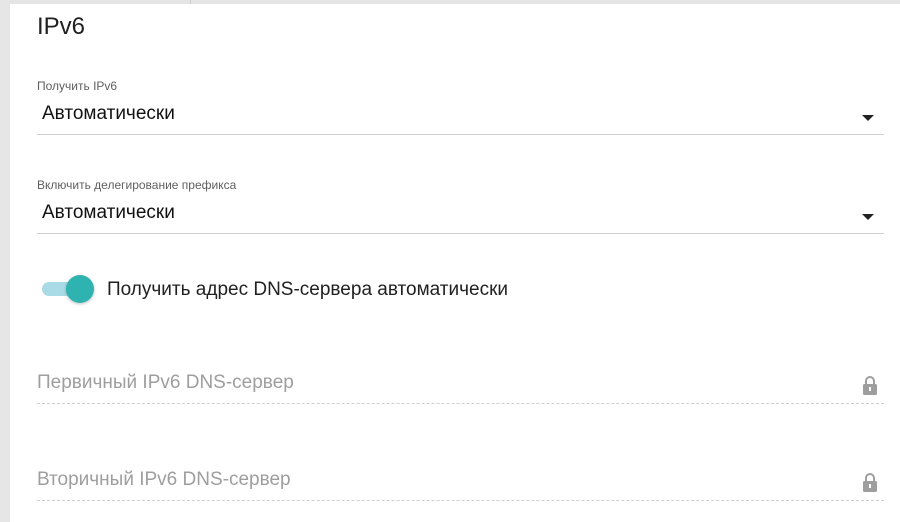 The height and width of the screenshot is (522, 900). What do you see at coordinates (460, 383) in the screenshot?
I see `primary-dns-field: Первичный IPv6 DNS-сервер` at bounding box center [460, 383].